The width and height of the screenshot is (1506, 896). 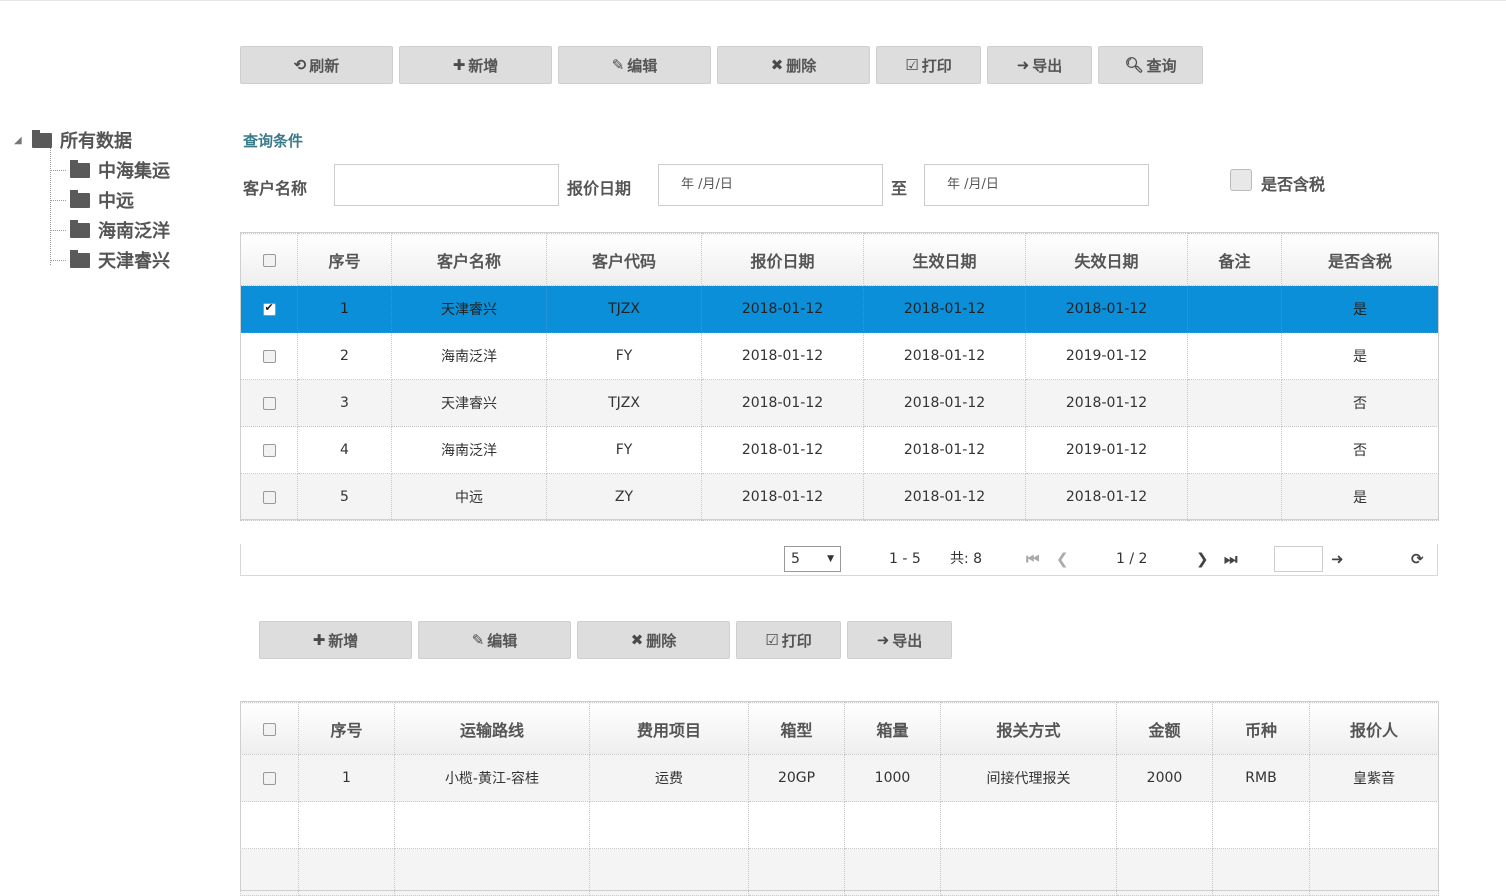 I want to click on column-header: 客户代码, so click(x=624, y=259).